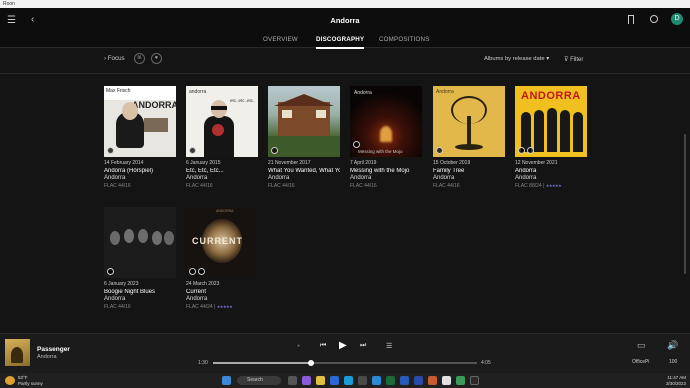  I want to click on queue-icon: ☰, so click(389, 346).